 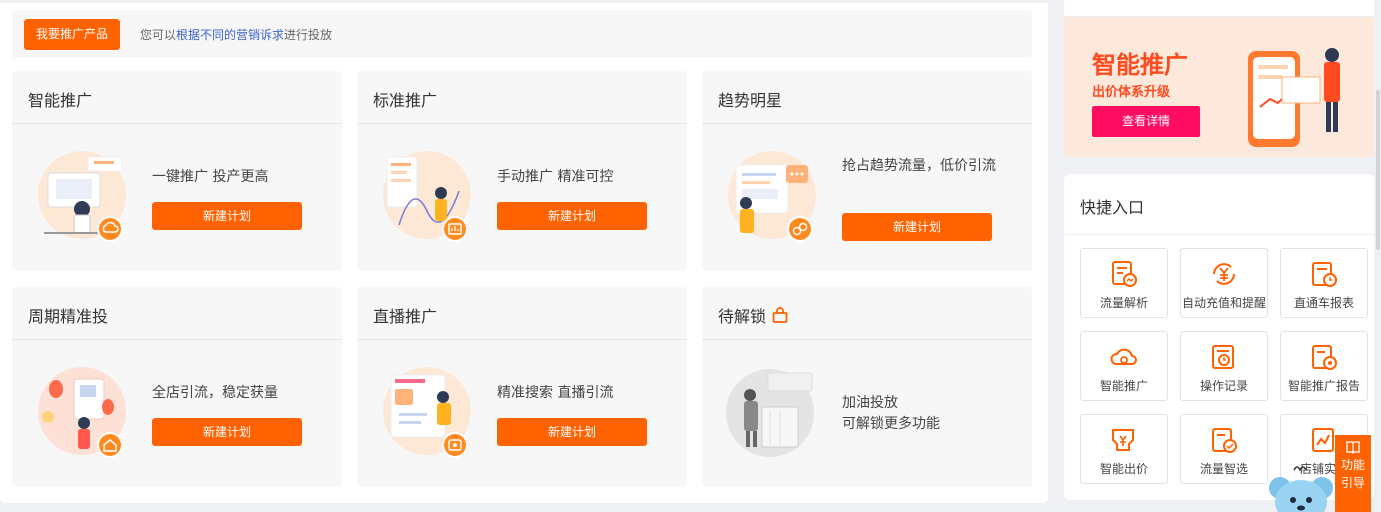 I want to click on book-icon, so click(x=1353, y=447).